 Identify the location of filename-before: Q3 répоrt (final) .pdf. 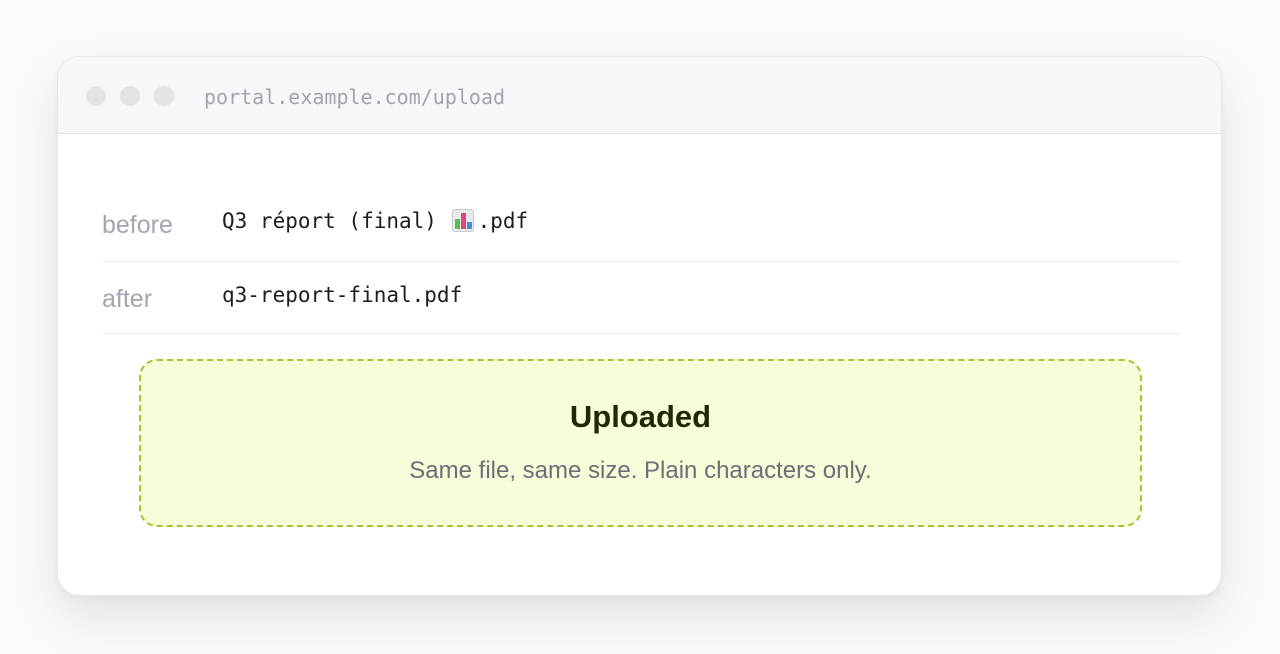
(375, 221).